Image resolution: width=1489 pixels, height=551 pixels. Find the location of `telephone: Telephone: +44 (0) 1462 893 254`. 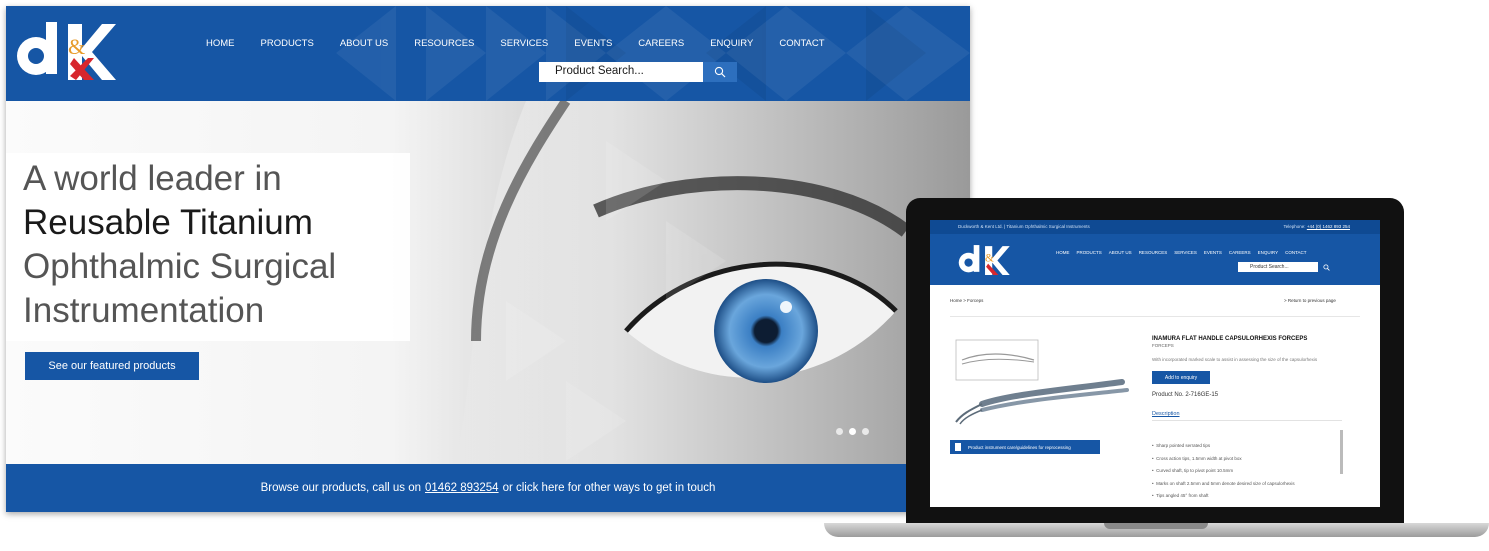

telephone: Telephone: +44 (0) 1462 893 254 is located at coordinates (1317, 226).